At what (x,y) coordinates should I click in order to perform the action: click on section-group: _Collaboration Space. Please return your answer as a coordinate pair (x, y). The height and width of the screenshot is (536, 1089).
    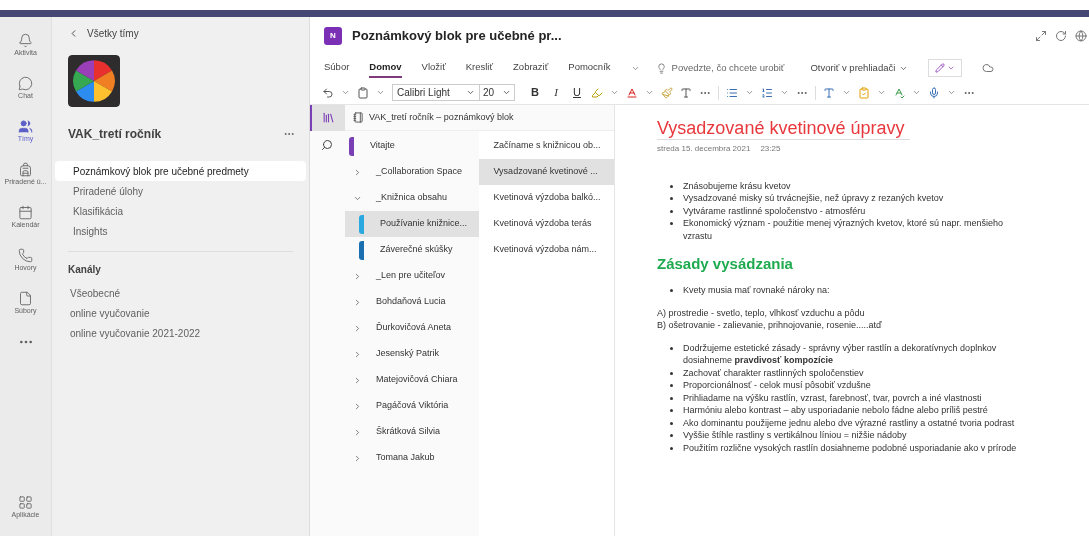
    Looking at the image, I should click on (412, 172).